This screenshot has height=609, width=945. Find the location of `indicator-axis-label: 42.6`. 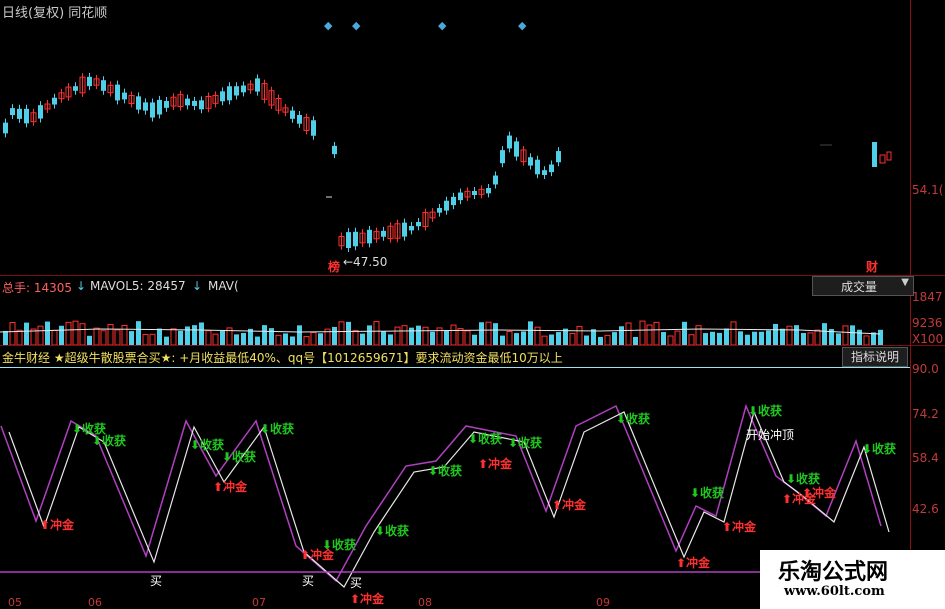

indicator-axis-label: 42.6 is located at coordinates (925, 509).